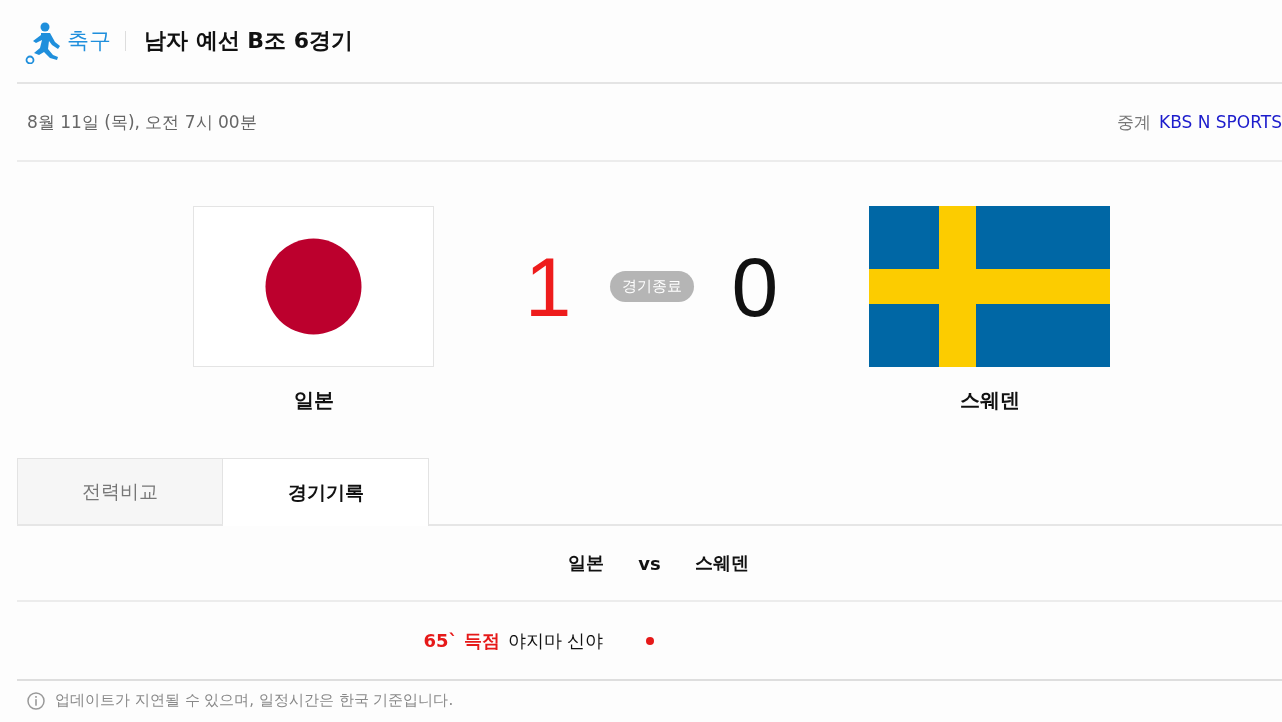 The width and height of the screenshot is (1282, 722). I want to click on score: 0, so click(755, 286).